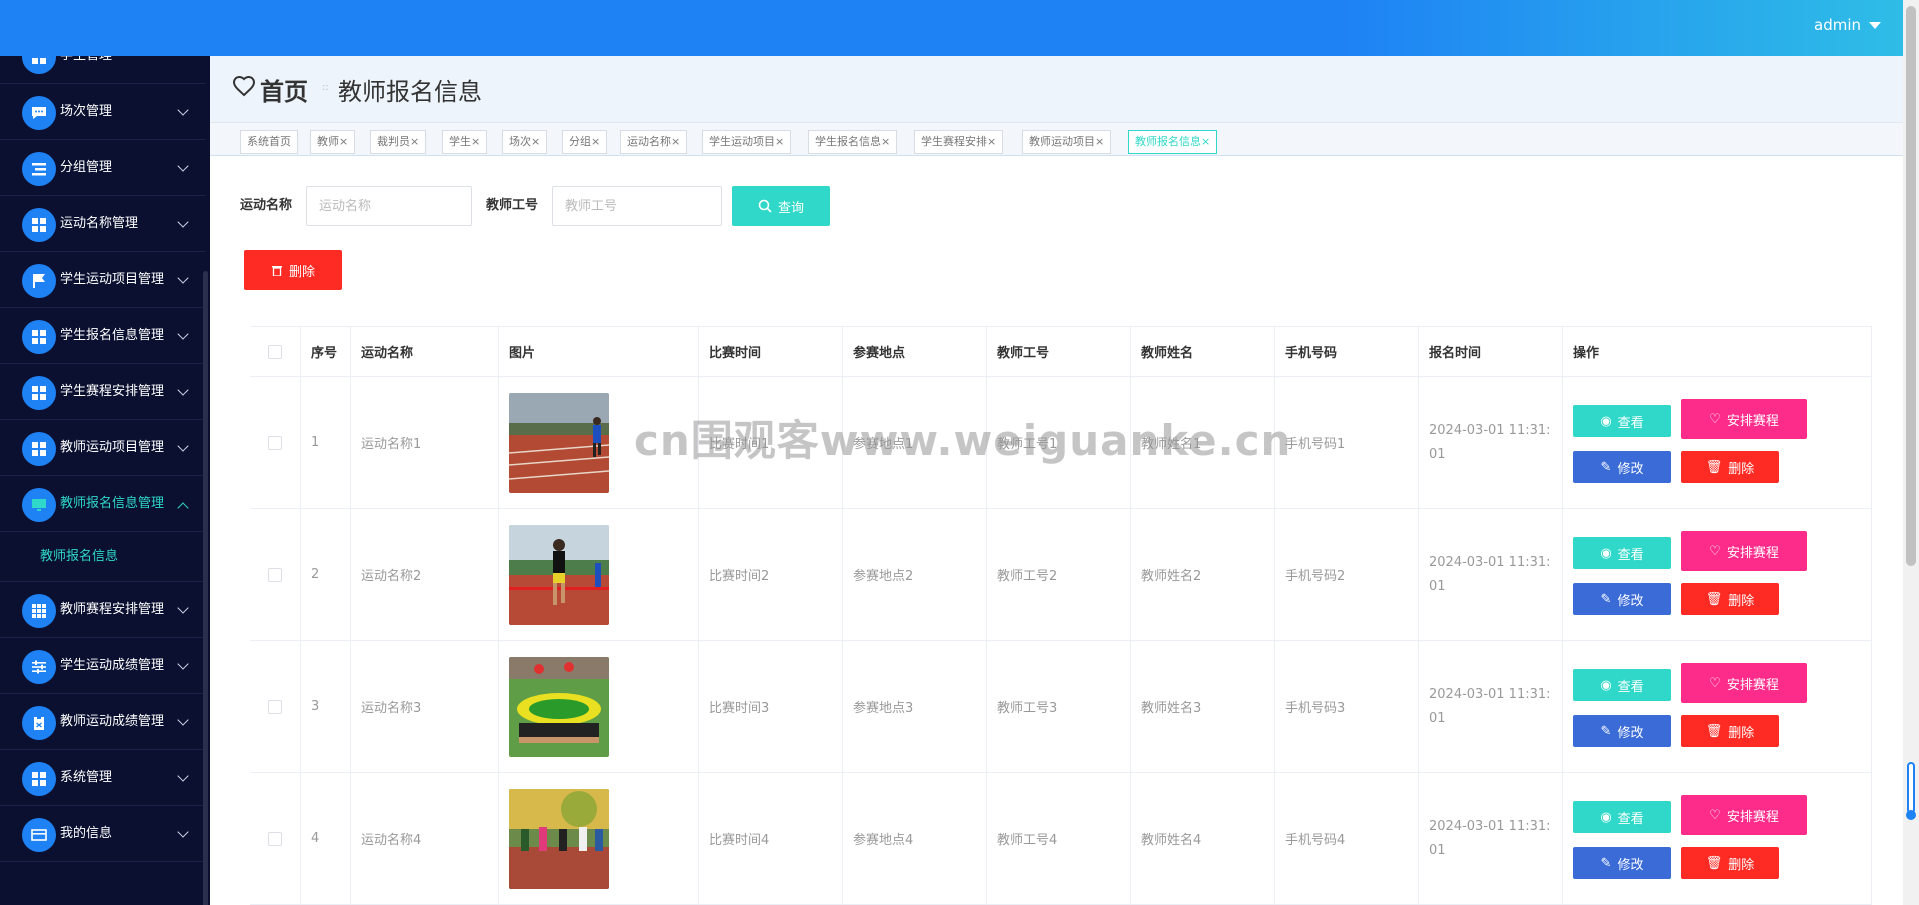  What do you see at coordinates (914, 838) in the screenshot?
I see `cell-place: 参赛地点4` at bounding box center [914, 838].